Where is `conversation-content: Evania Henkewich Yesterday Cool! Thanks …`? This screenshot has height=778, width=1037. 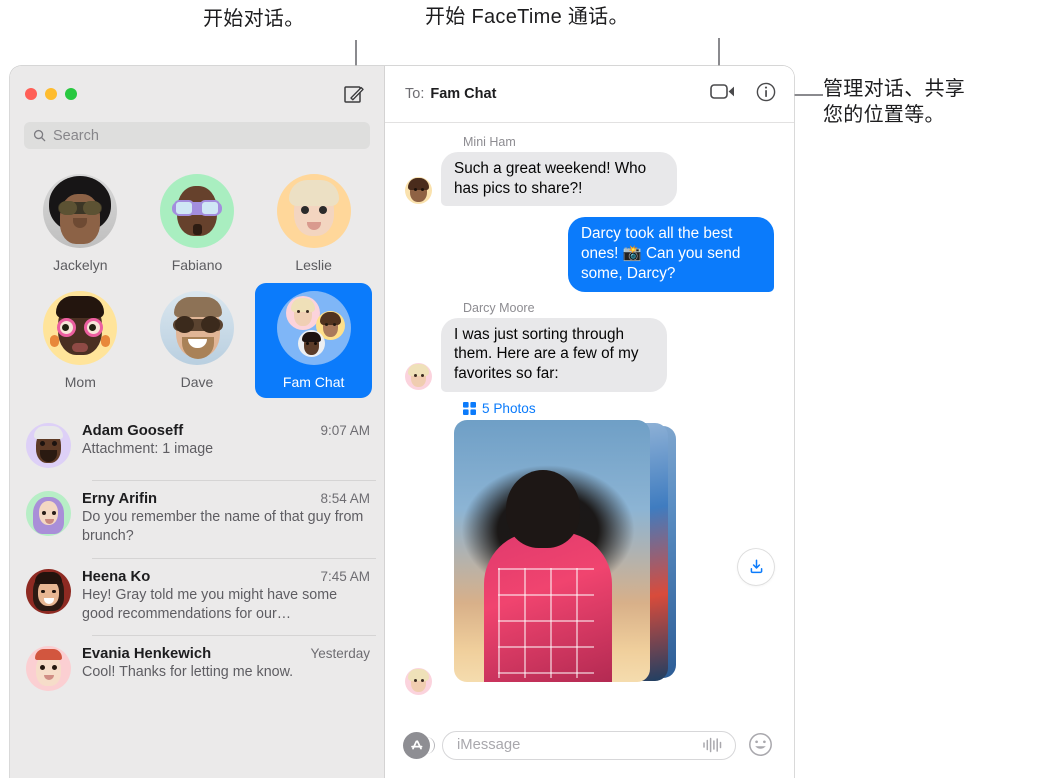
conversation-content: Evania Henkewich Yesterday Cool! Thanks … is located at coordinates (226, 668).